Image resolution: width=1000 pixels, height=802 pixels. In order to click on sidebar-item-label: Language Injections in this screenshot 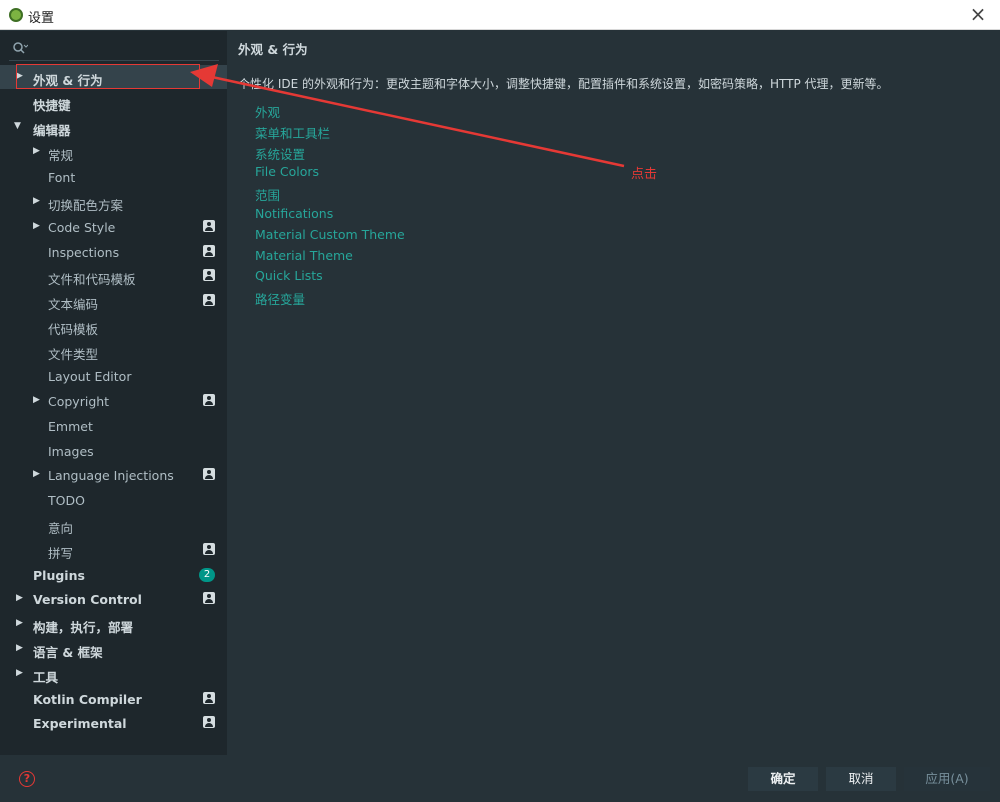, I will do `click(111, 475)`.